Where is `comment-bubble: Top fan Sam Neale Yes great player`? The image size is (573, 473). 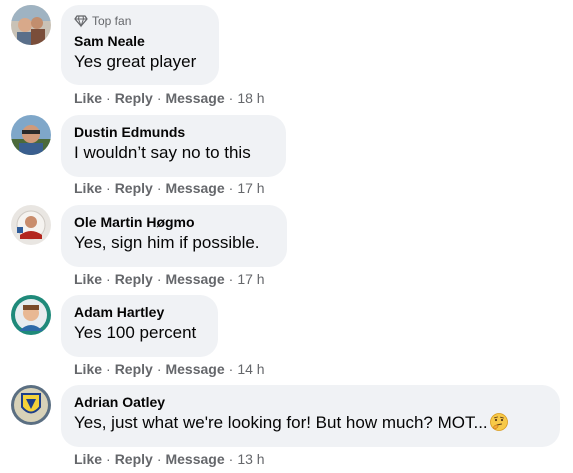 comment-bubble: Top fan Sam Neale Yes great player is located at coordinates (140, 45).